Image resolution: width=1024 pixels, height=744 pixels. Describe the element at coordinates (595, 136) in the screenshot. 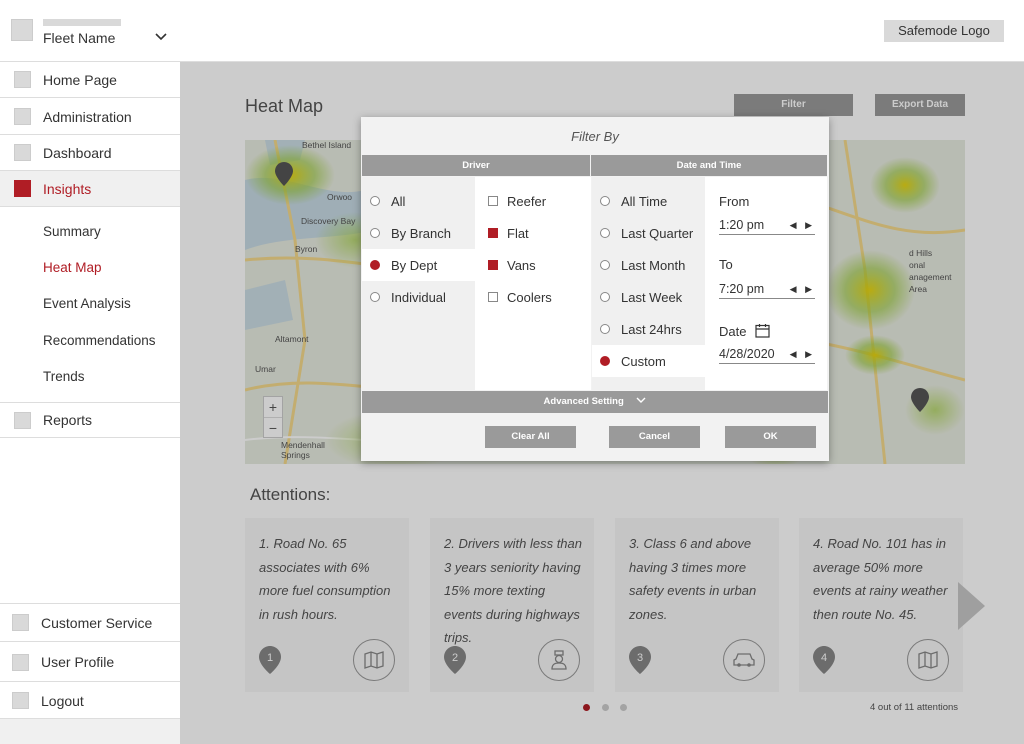

I see `dialog-title: Filter By` at that location.